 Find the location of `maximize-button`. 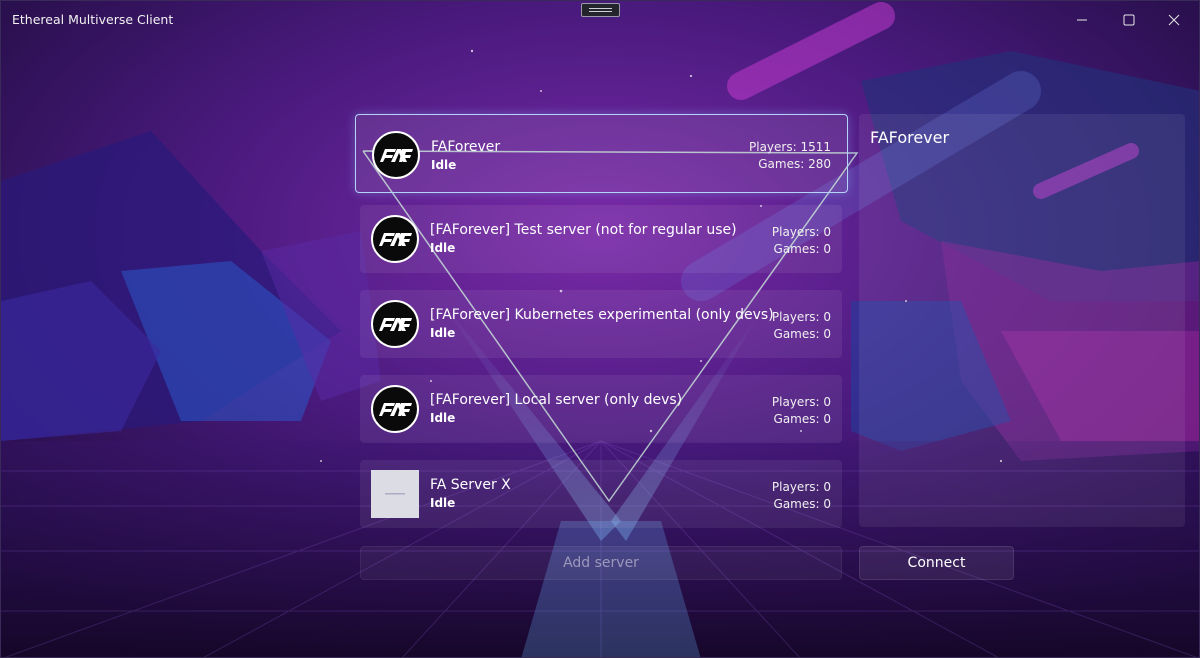

maximize-button is located at coordinates (1129, 20).